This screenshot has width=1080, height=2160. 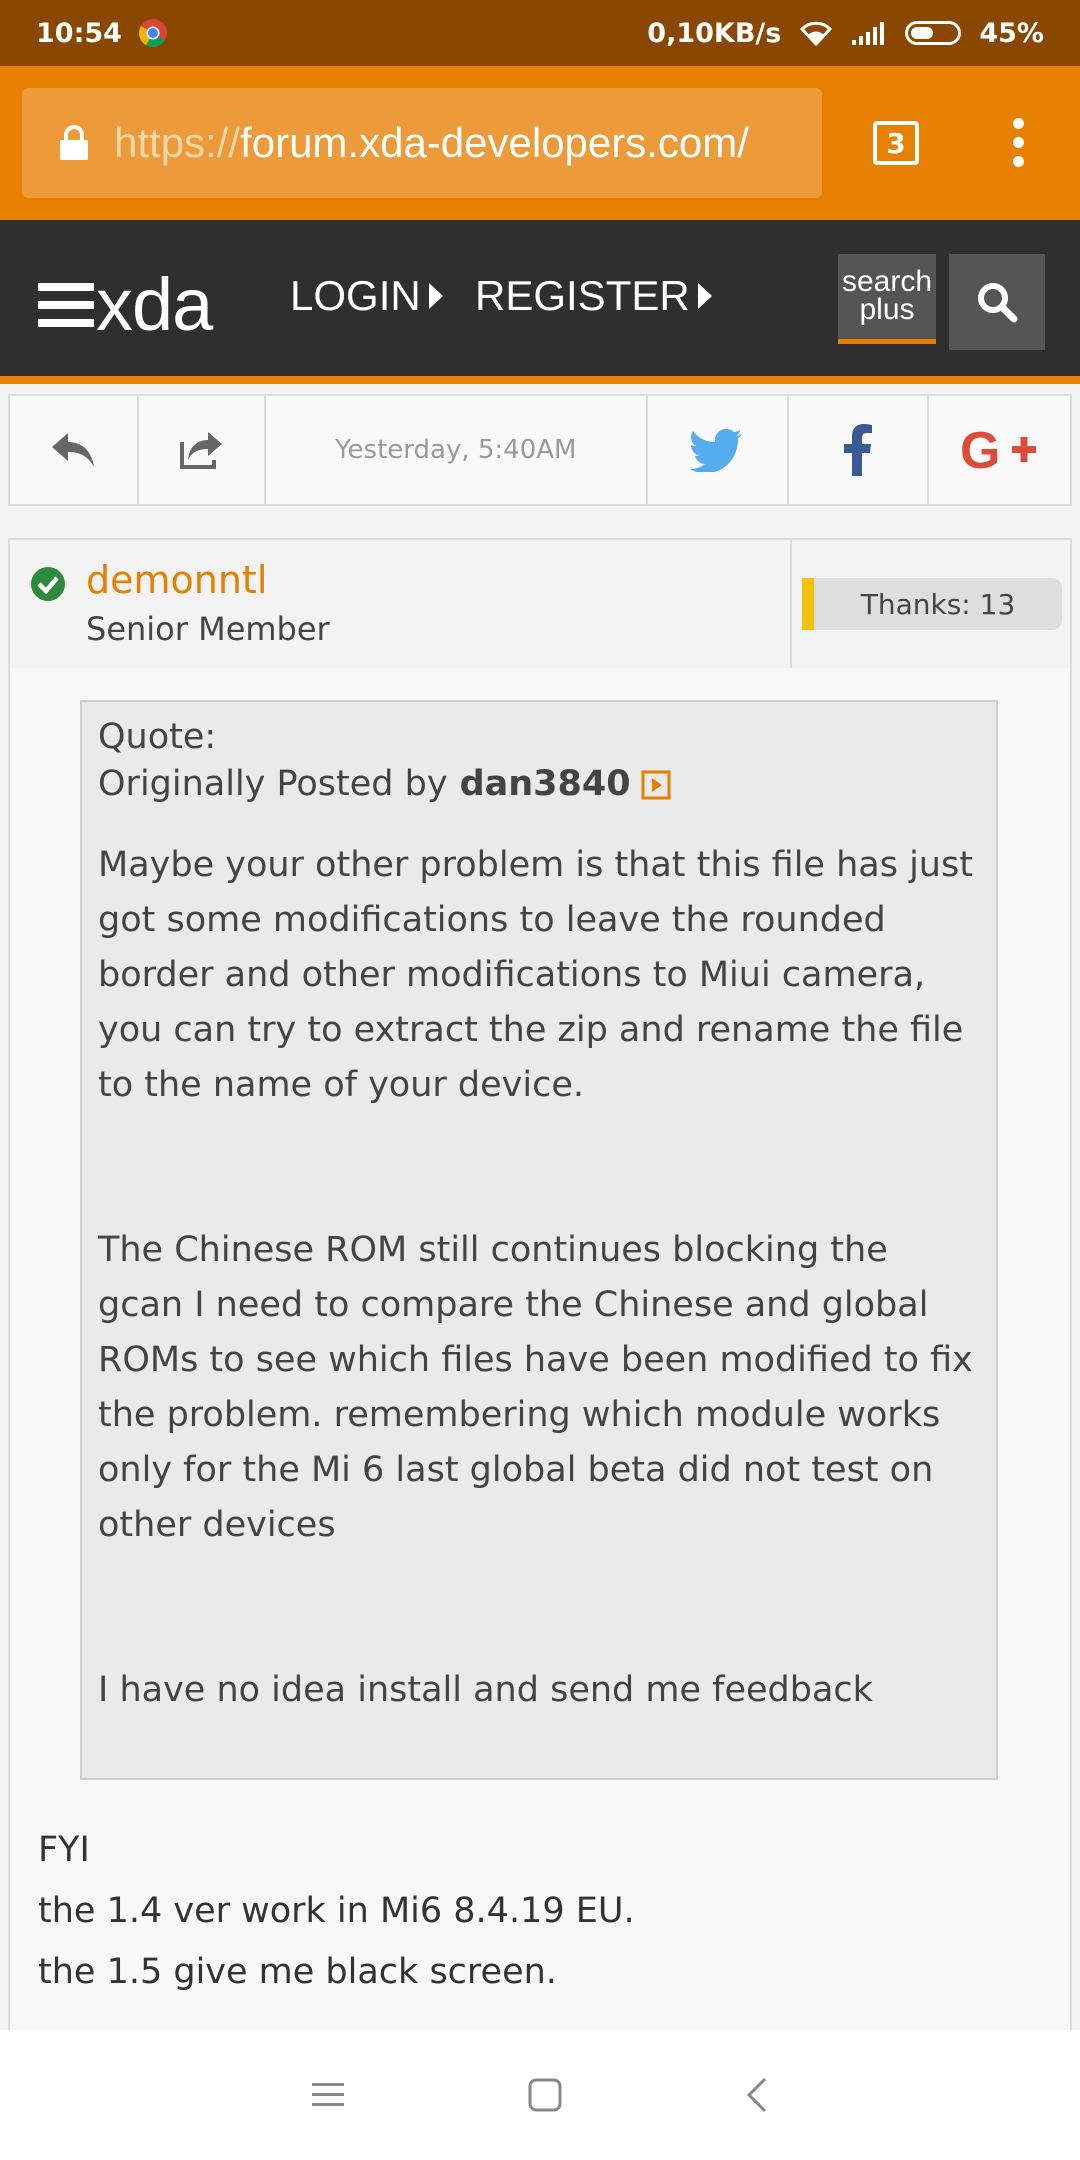 What do you see at coordinates (816, 33) in the screenshot?
I see `wifi-icon` at bounding box center [816, 33].